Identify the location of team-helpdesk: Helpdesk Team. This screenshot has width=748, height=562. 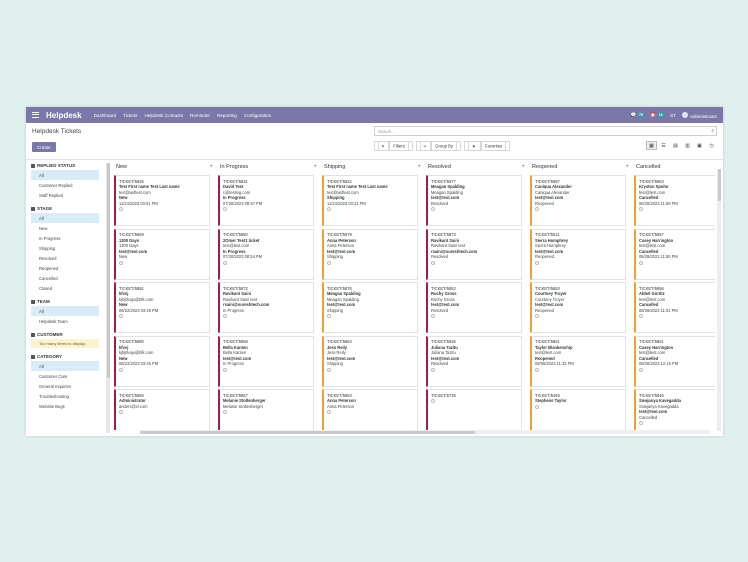
(65, 321).